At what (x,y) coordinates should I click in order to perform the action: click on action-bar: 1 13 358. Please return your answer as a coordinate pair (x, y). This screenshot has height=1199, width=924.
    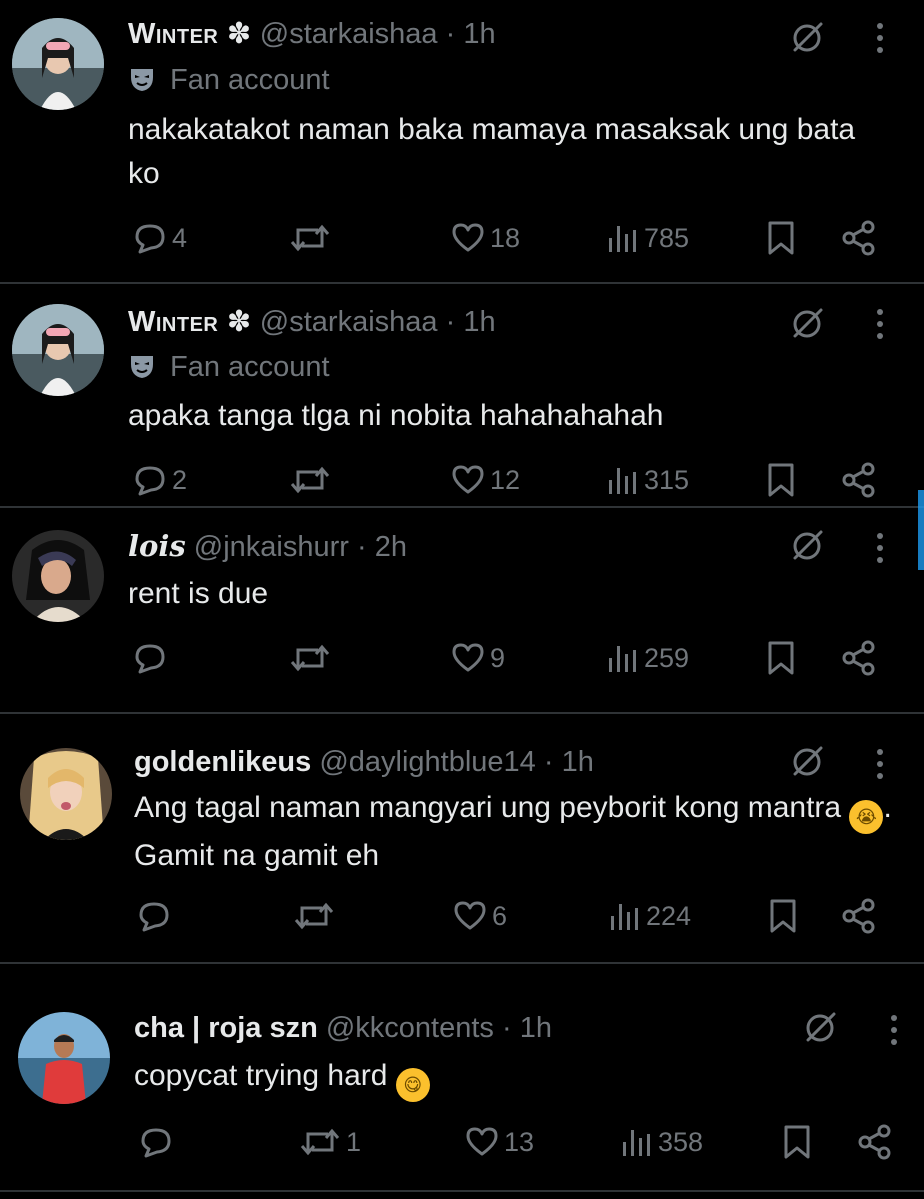
    Looking at the image, I should click on (462, 1142).